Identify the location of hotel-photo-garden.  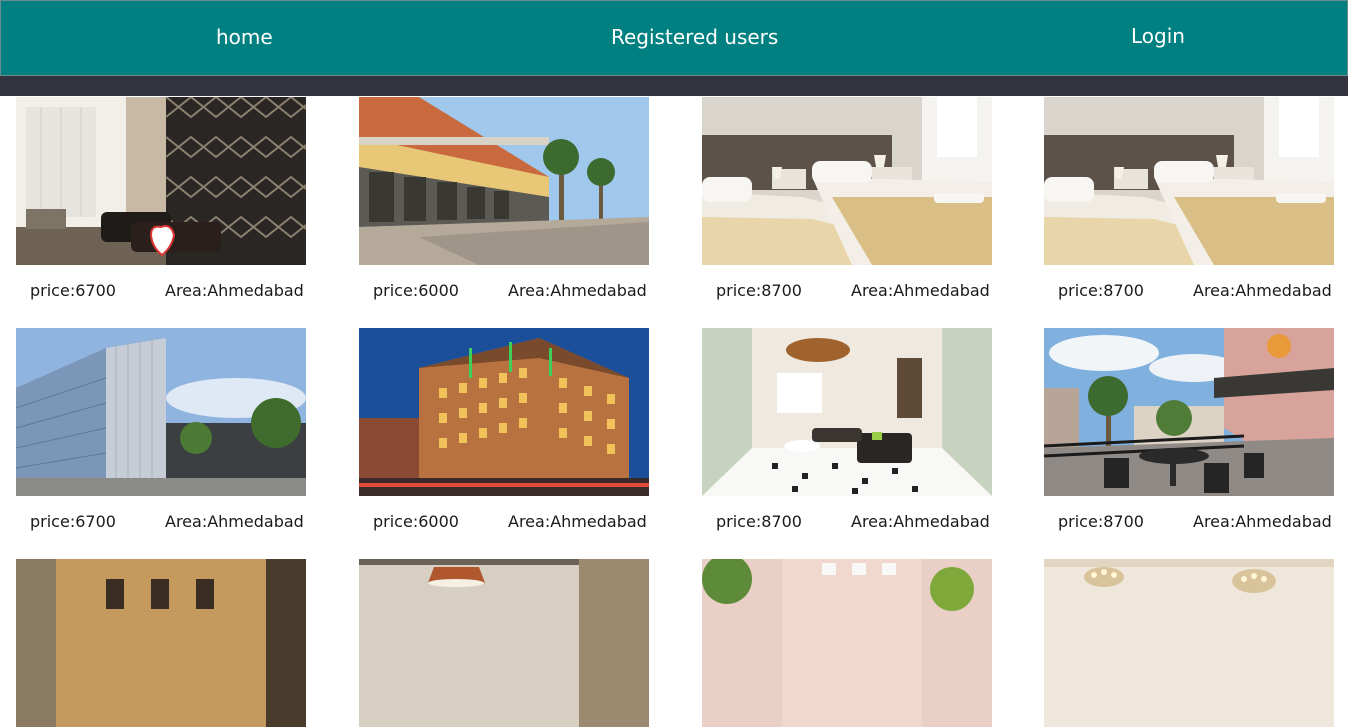
(847, 643).